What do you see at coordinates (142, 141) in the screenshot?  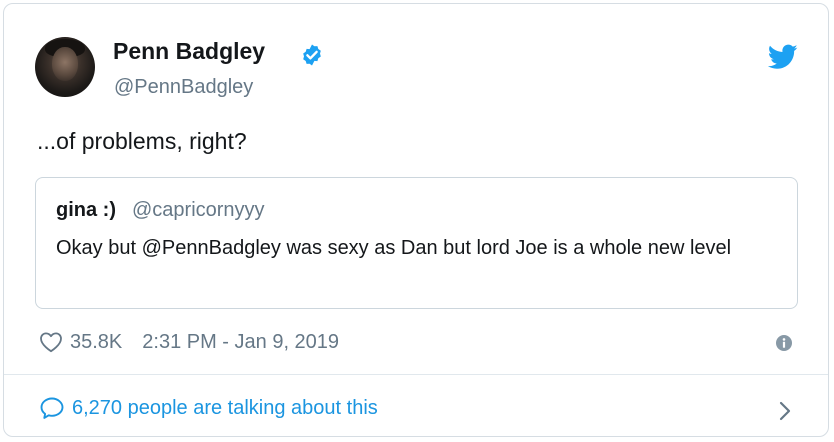 I see `tweet-text: ...of problems, right?` at bounding box center [142, 141].